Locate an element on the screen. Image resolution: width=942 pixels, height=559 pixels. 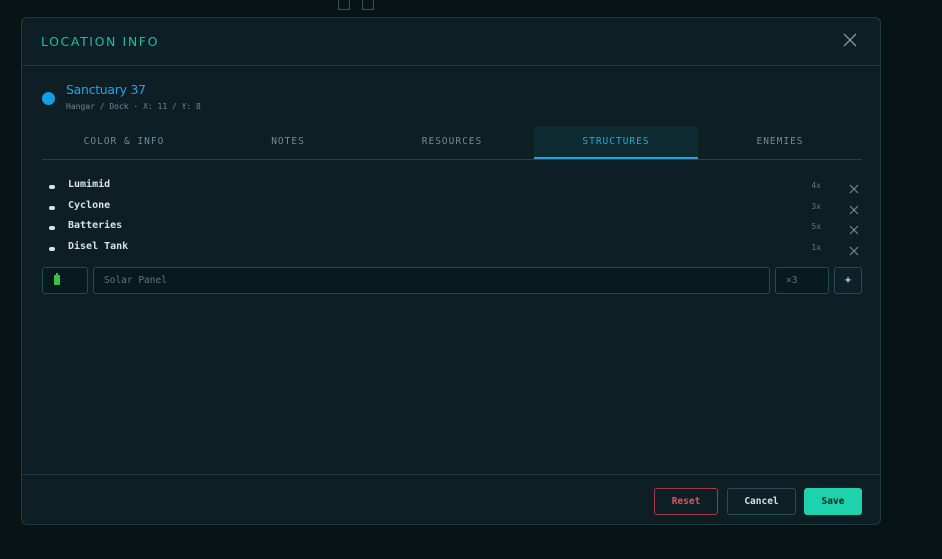
structure-name: Batteries is located at coordinates (95, 226).